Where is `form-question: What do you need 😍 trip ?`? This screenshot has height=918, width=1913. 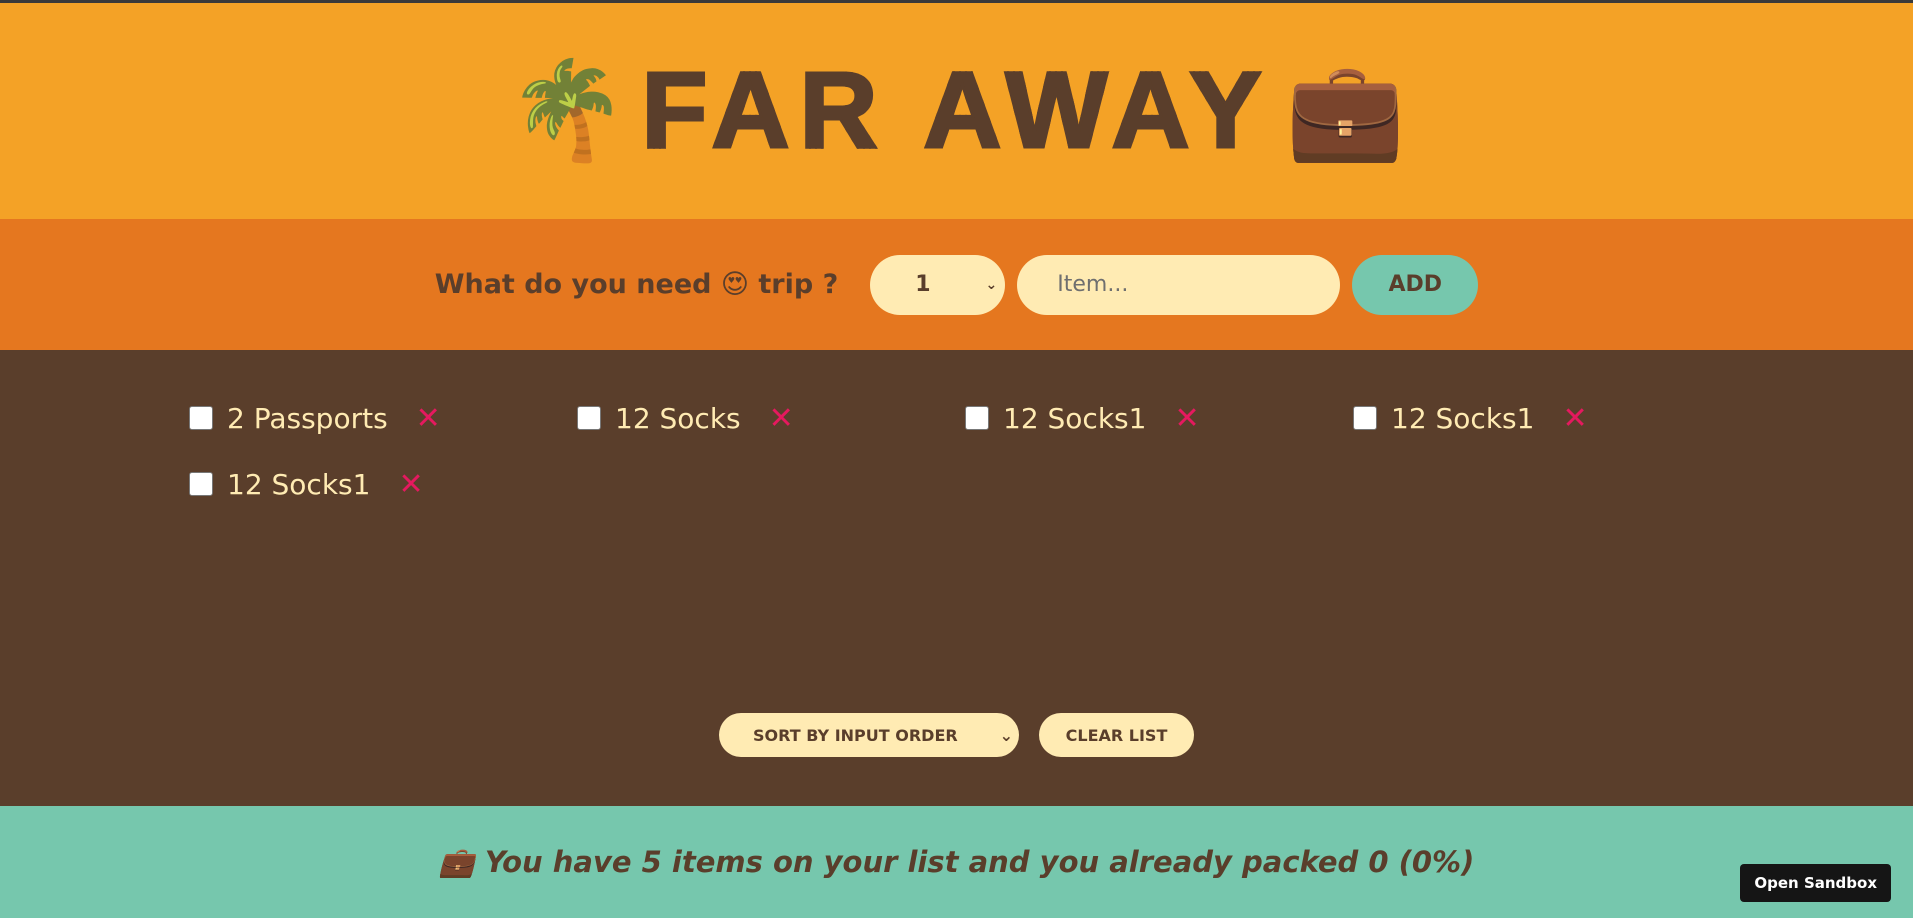 form-question: What do you need 😍 trip ? is located at coordinates (636, 284).